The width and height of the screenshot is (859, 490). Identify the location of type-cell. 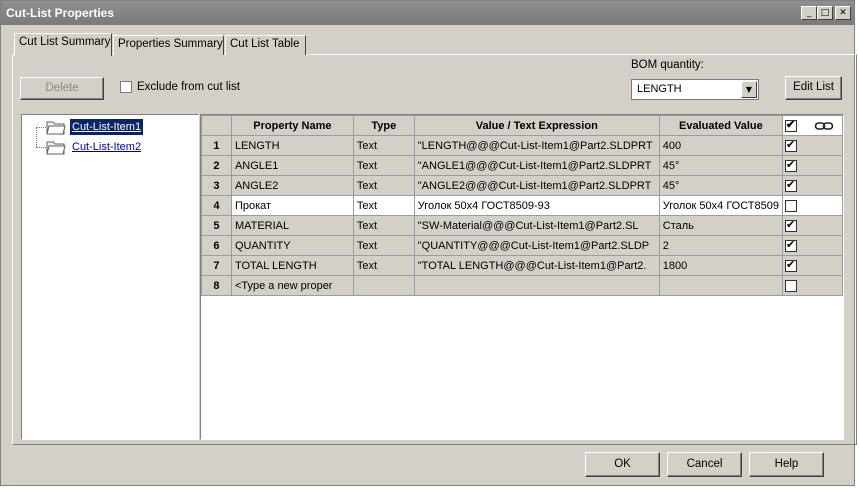
(383, 285).